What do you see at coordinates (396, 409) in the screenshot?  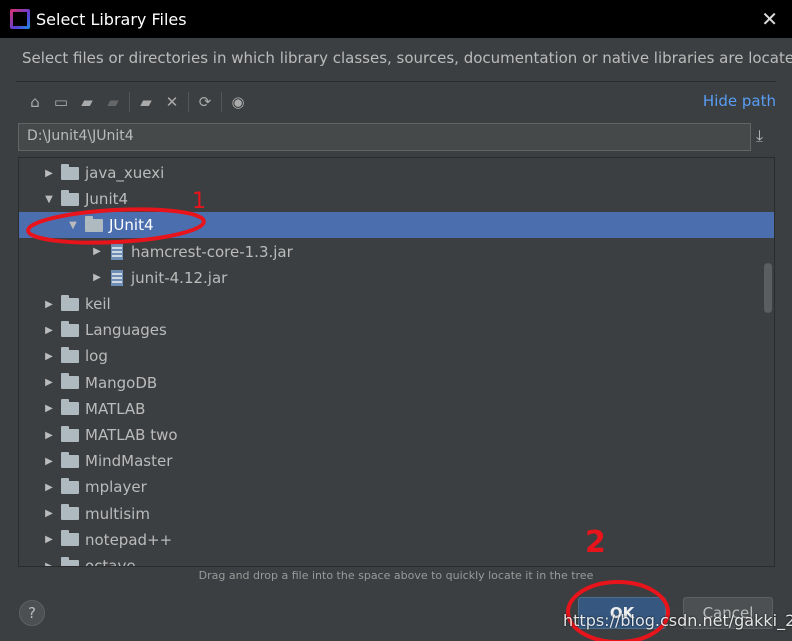 I see `tree-item: ▶ MATLAB` at bounding box center [396, 409].